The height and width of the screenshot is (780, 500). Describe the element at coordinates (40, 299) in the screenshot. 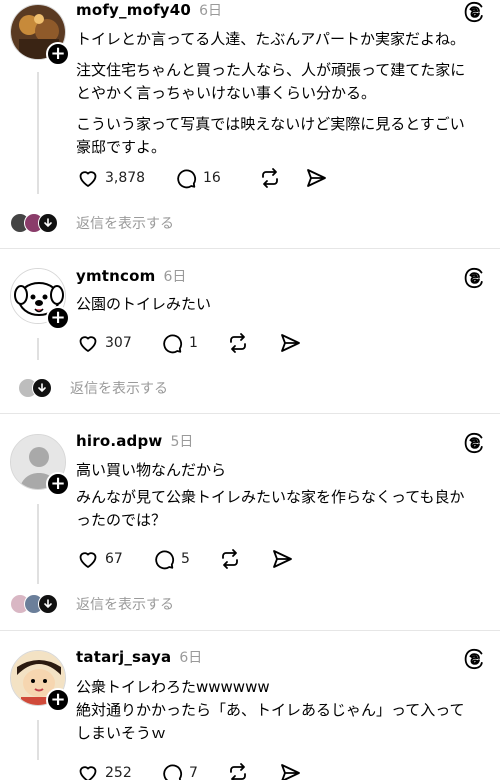

I see `avatar-ymtncom: +` at that location.